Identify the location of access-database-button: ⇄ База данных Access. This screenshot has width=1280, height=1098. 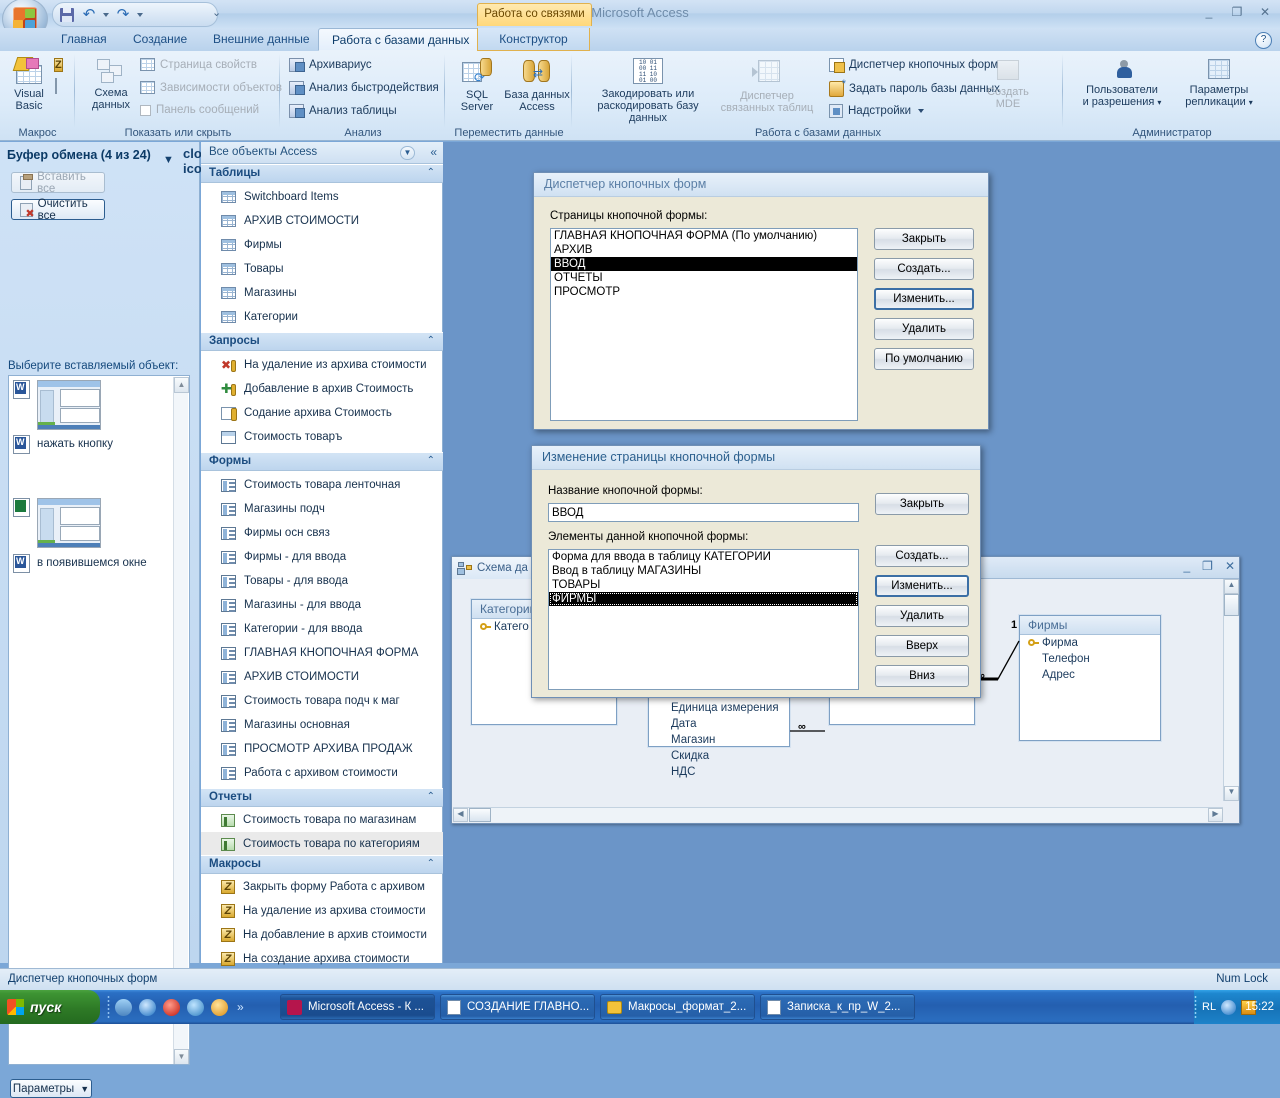
(537, 84).